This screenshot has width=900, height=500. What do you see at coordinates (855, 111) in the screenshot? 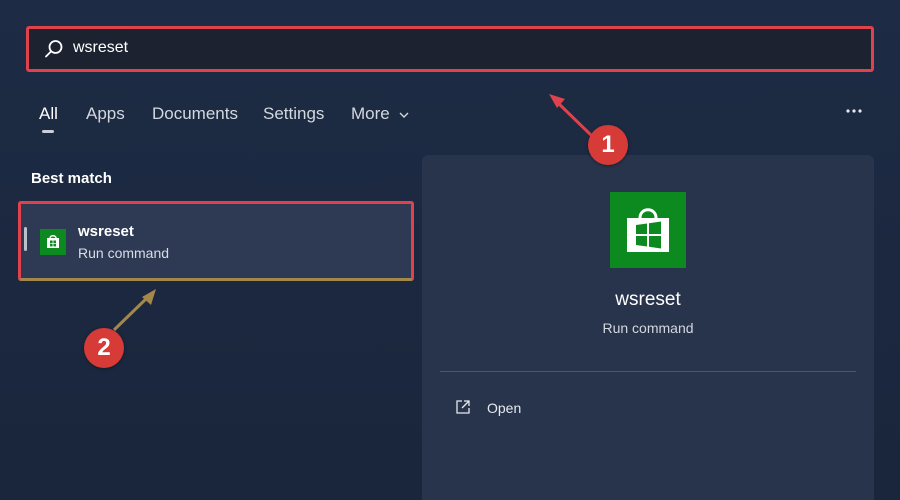
I see `more-options-icon` at bounding box center [855, 111].